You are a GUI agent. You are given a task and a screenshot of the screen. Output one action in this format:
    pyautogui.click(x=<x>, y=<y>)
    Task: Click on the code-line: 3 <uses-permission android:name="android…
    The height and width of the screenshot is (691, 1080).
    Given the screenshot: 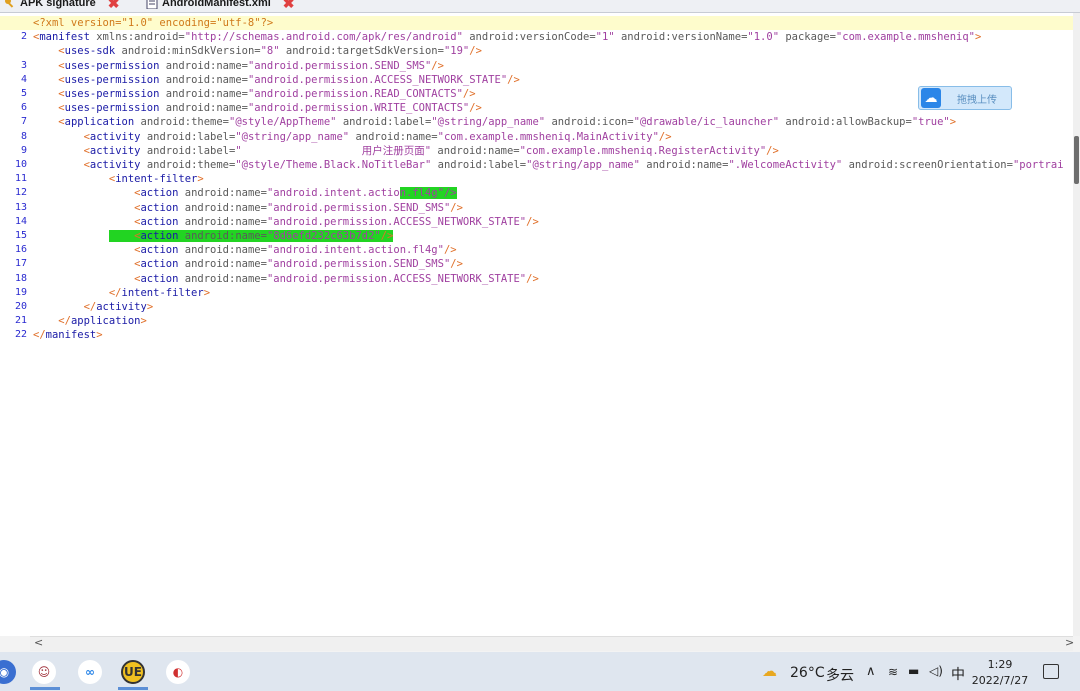 What is the action you would take?
    pyautogui.click(x=536, y=66)
    